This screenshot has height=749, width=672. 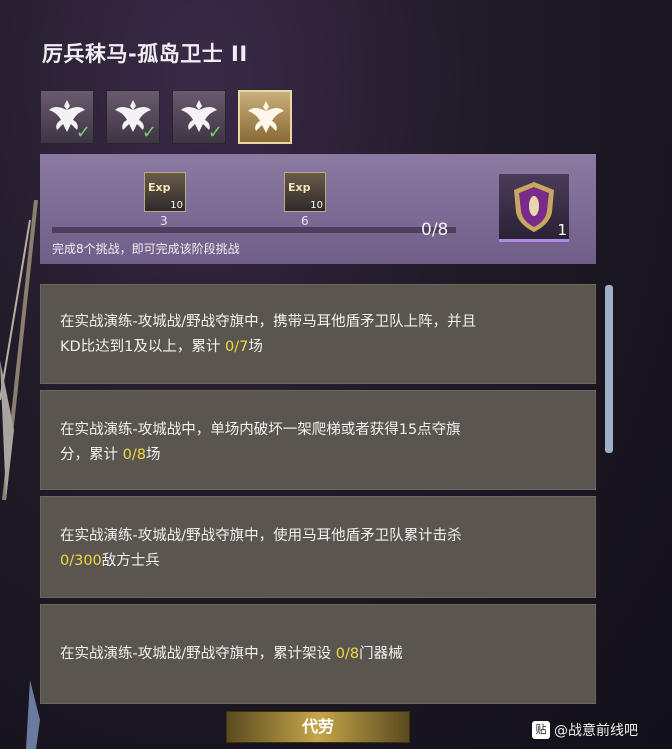 I want to click on challenge-text: 在实战演练-攻城战/野战夺旗中，累计架设, so click(x=198, y=654).